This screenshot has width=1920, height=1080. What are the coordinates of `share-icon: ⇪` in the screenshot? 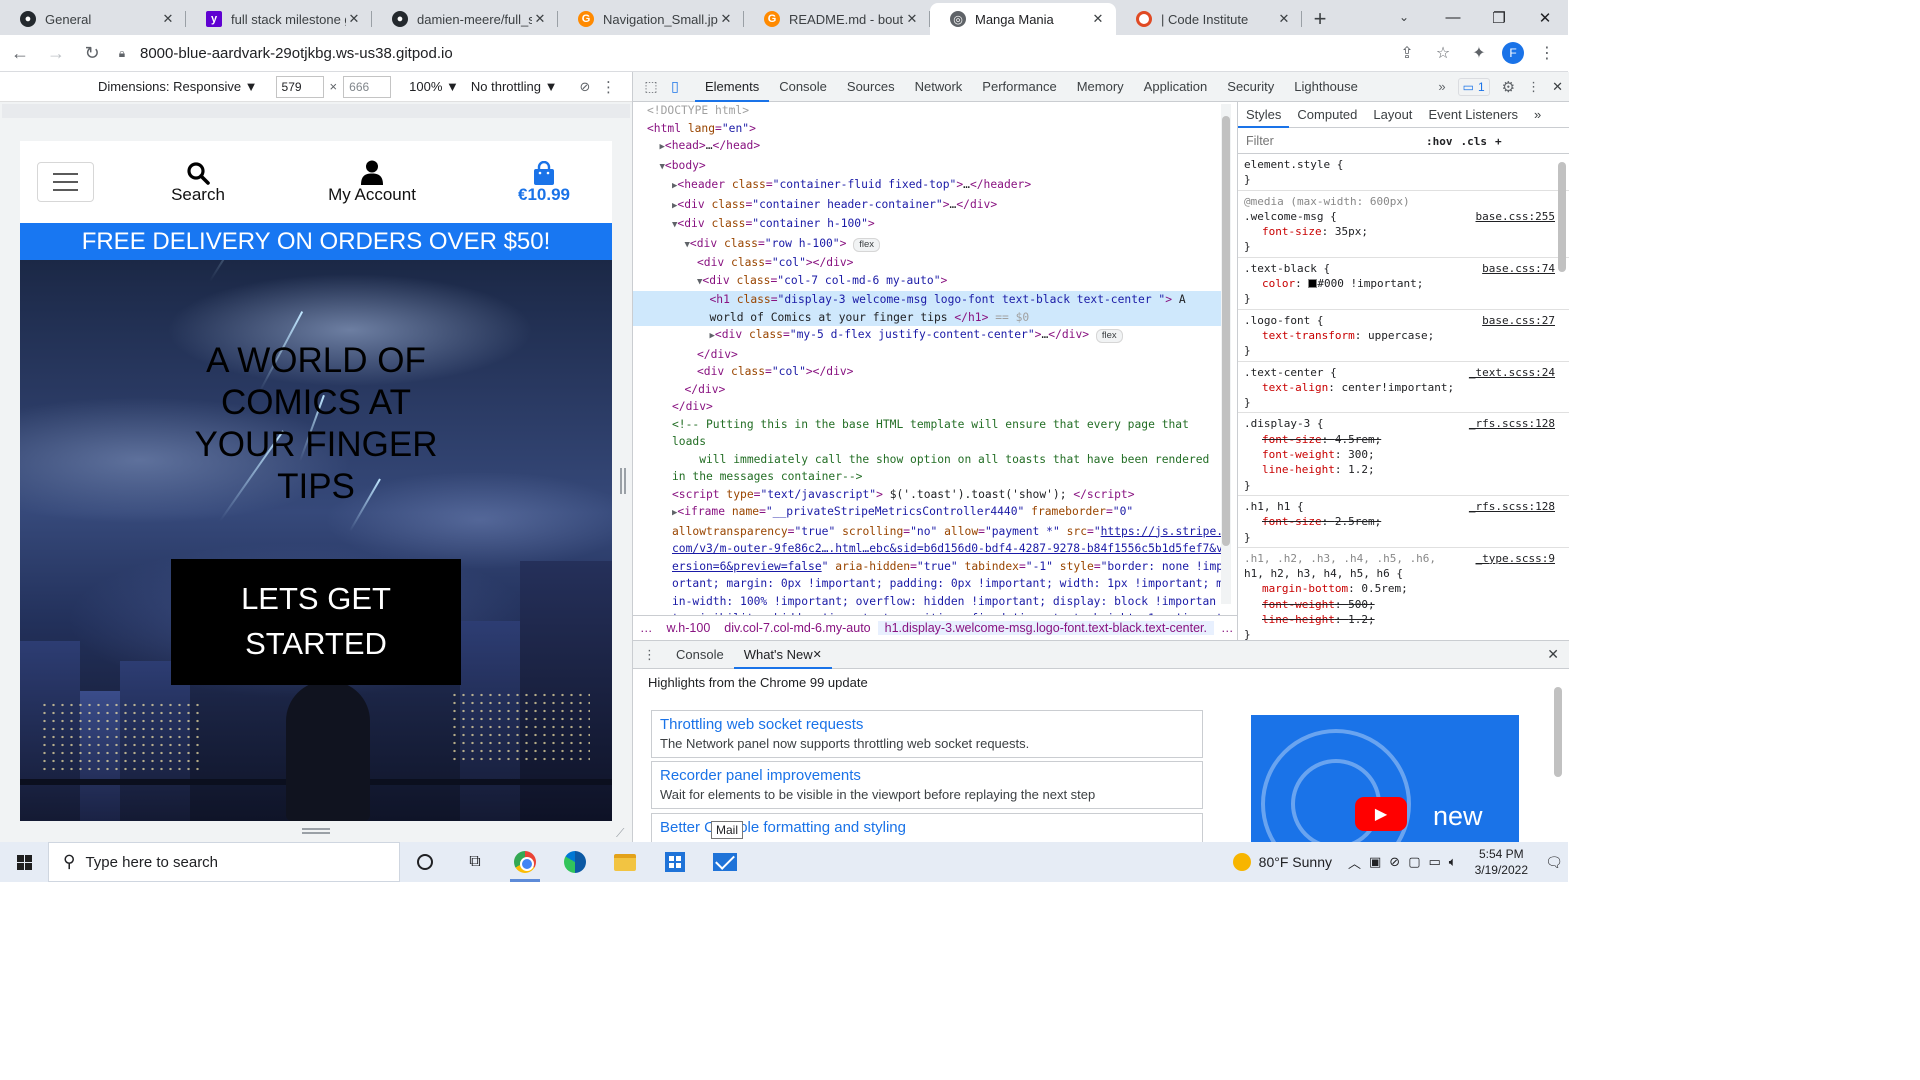 It's located at (1407, 53).